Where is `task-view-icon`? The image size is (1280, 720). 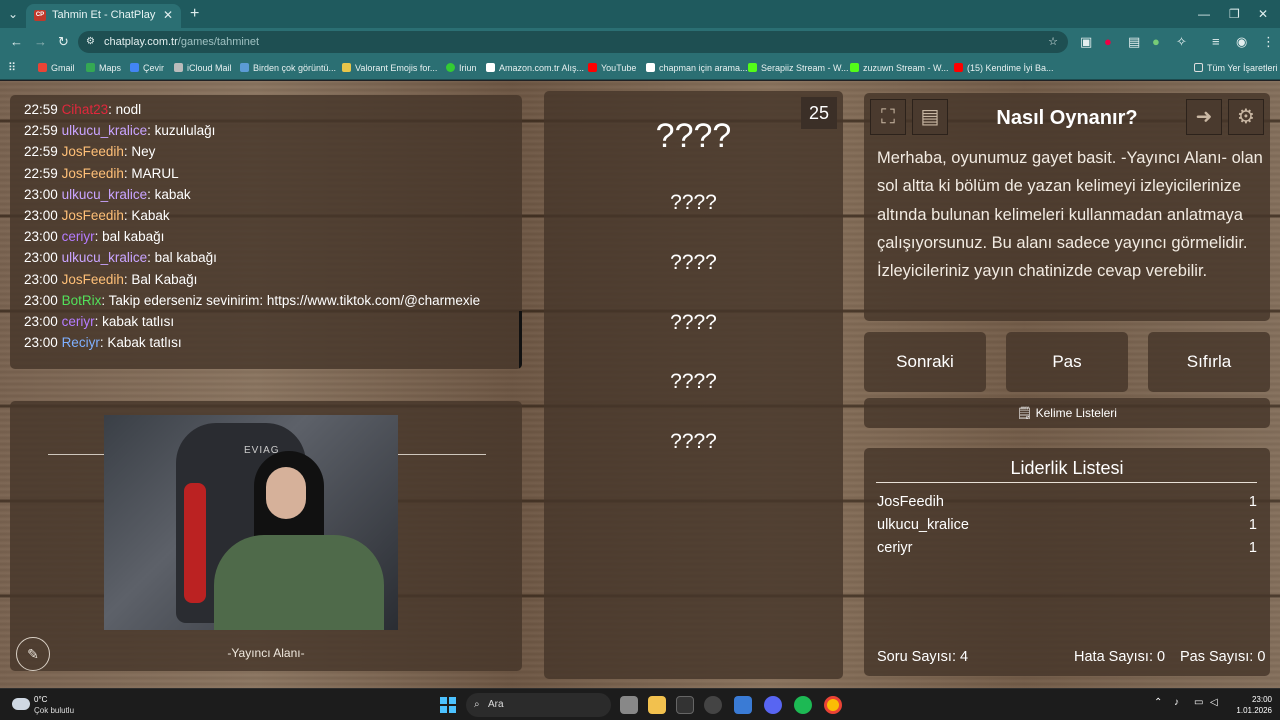
task-view-icon is located at coordinates (629, 705).